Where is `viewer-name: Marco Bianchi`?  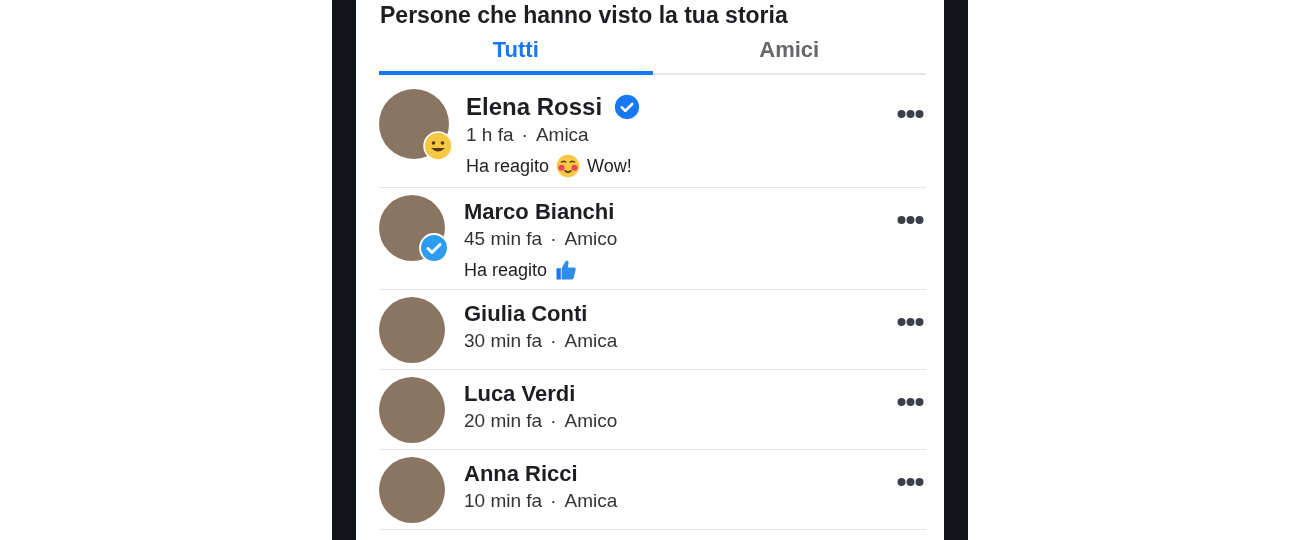 viewer-name: Marco Bianchi is located at coordinates (539, 212).